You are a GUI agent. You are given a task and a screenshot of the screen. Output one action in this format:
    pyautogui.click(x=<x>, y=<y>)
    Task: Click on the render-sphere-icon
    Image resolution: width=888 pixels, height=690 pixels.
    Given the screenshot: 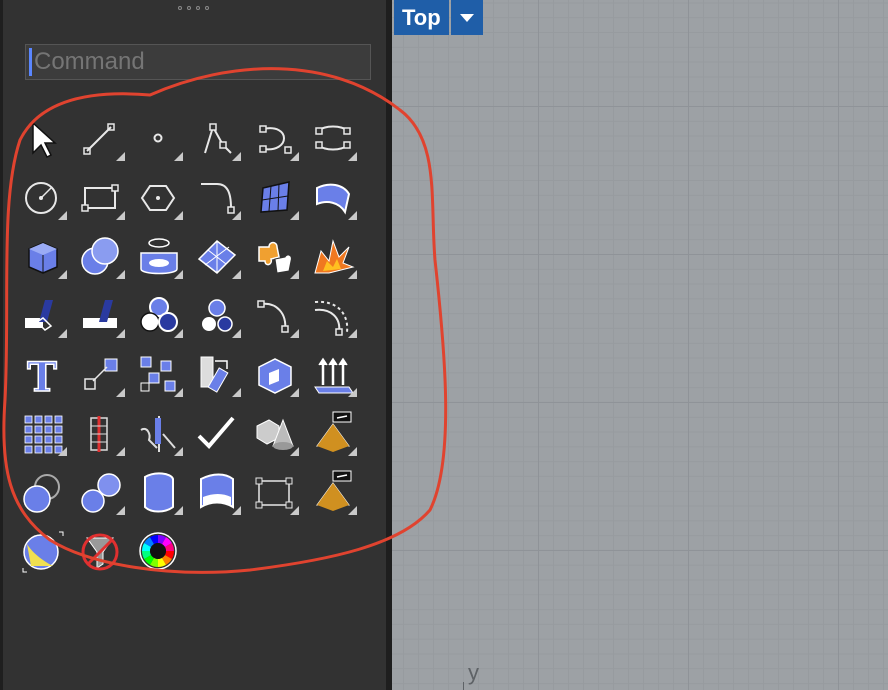 What is the action you would take?
    pyautogui.click(x=43, y=551)
    